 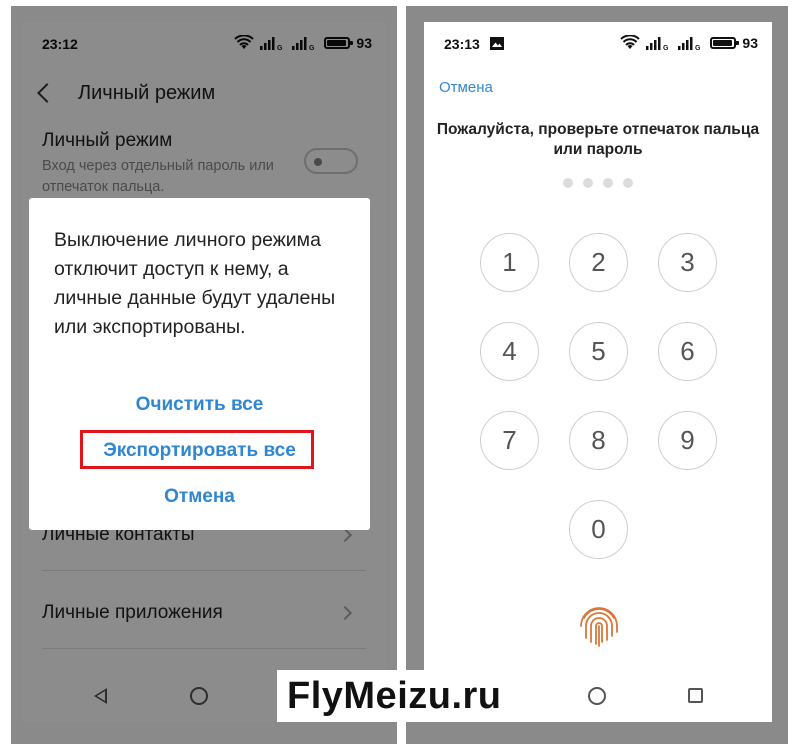 What do you see at coordinates (725, 43) in the screenshot?
I see `battery-icon` at bounding box center [725, 43].